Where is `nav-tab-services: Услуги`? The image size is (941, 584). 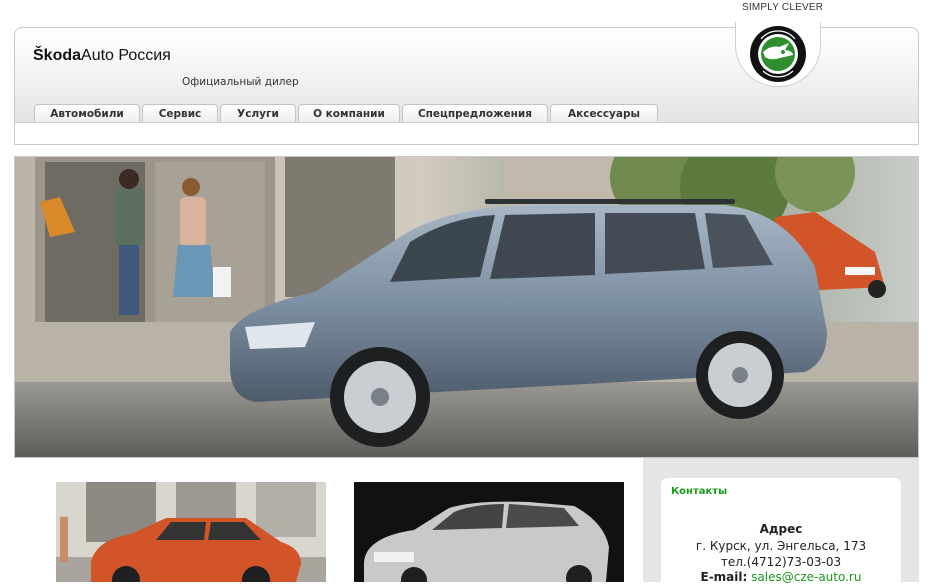
nav-tab-services: Услуги is located at coordinates (258, 113).